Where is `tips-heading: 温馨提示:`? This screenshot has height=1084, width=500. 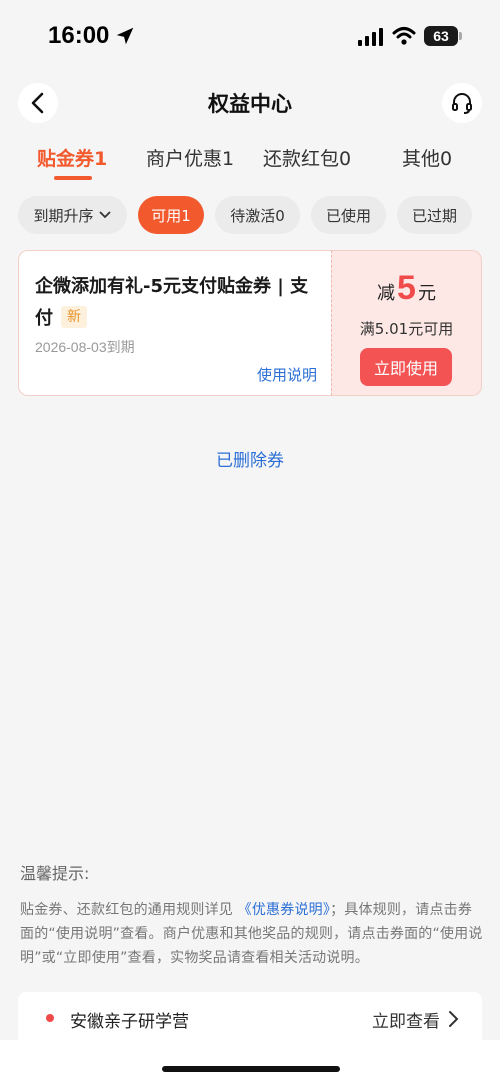
tips-heading: 温馨提示: is located at coordinates (55, 873).